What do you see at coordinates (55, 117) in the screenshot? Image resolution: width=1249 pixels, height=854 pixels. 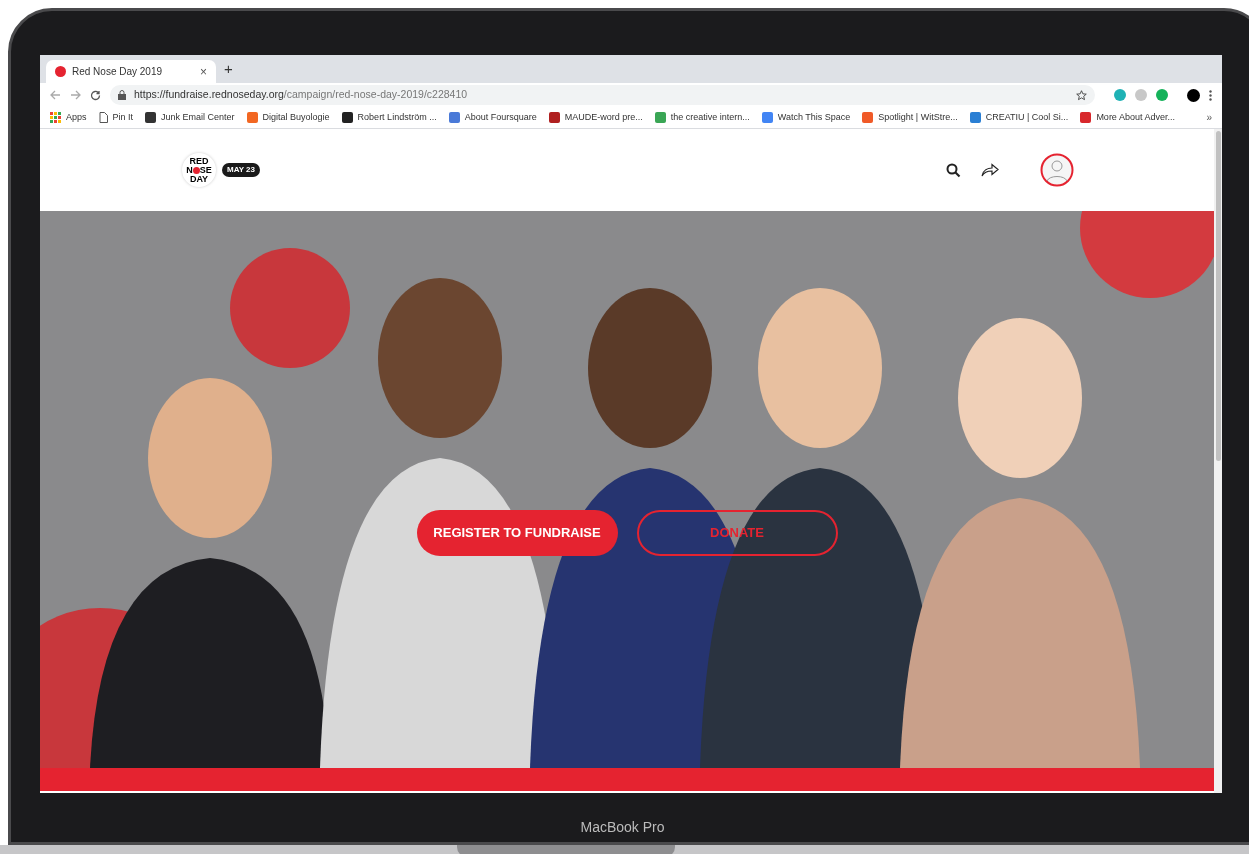 I see `apps-grid-icon` at bounding box center [55, 117].